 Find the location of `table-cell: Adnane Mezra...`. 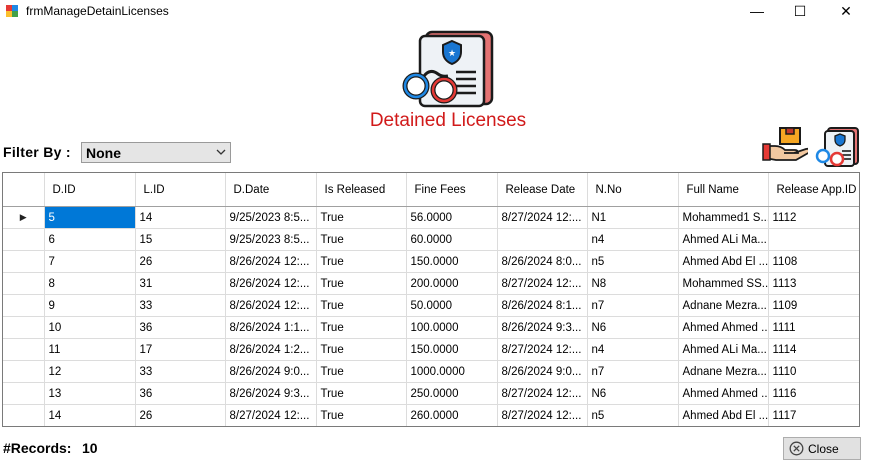

table-cell: Adnane Mezra... is located at coordinates (723, 305).